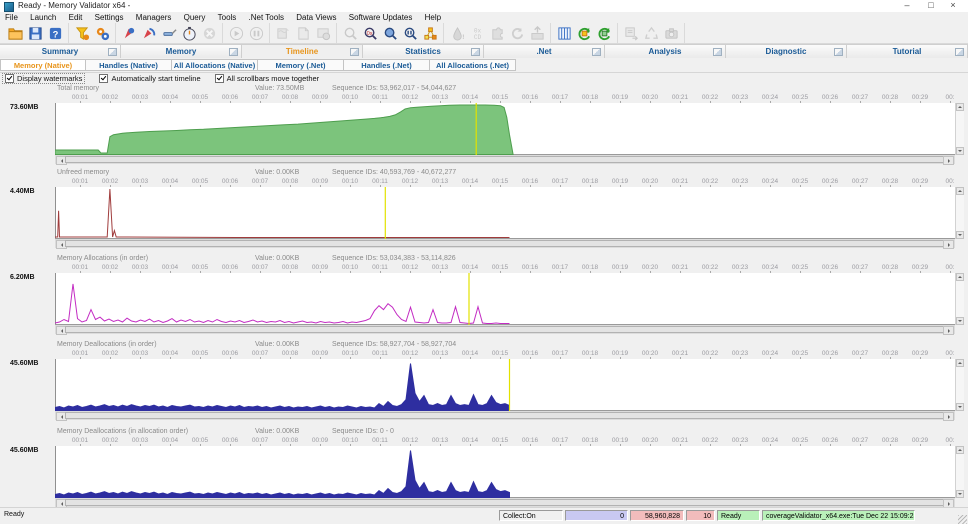 The width and height of the screenshot is (968, 524). What do you see at coordinates (830, 353) in the screenshot?
I see `time-tick-label: 00:26` at bounding box center [830, 353].